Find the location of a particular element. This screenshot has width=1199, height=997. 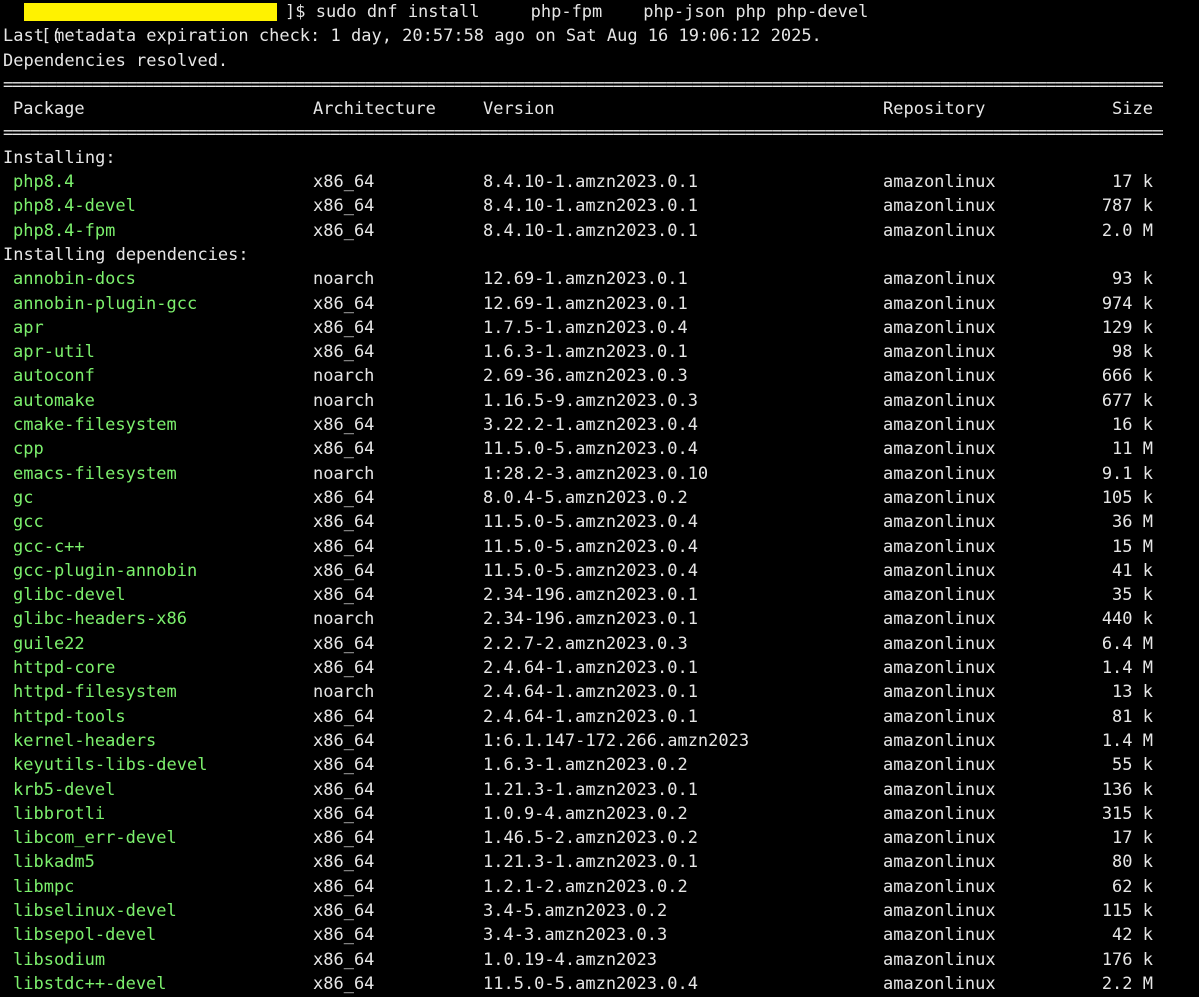

package-version: 2.2.7-2.amzn2023.0.3 is located at coordinates (585, 643).